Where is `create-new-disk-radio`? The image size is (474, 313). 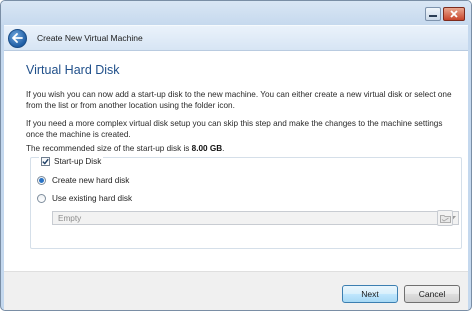
create-new-disk-radio is located at coordinates (41, 180).